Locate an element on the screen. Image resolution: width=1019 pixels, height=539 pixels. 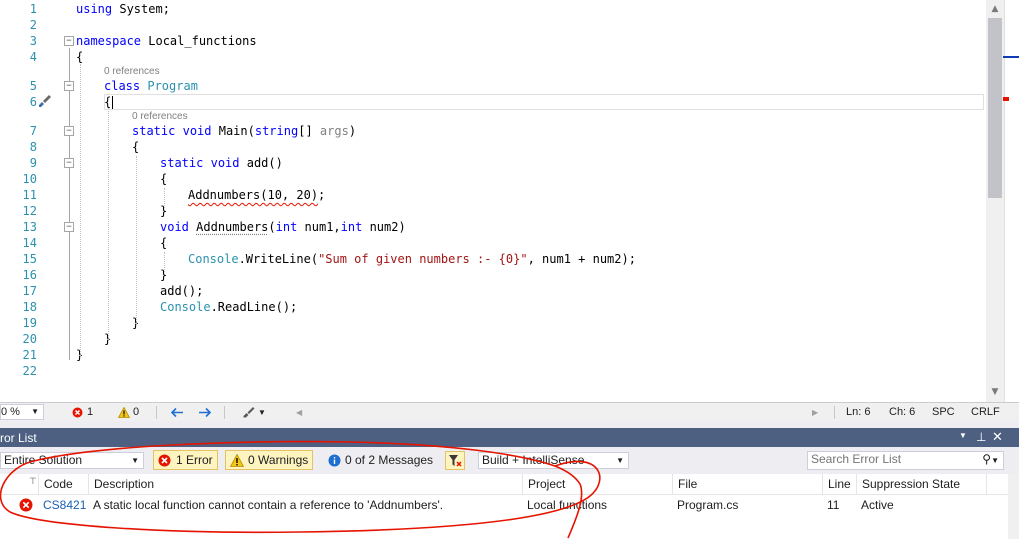
code-line: 8{ is located at coordinates (492, 147).